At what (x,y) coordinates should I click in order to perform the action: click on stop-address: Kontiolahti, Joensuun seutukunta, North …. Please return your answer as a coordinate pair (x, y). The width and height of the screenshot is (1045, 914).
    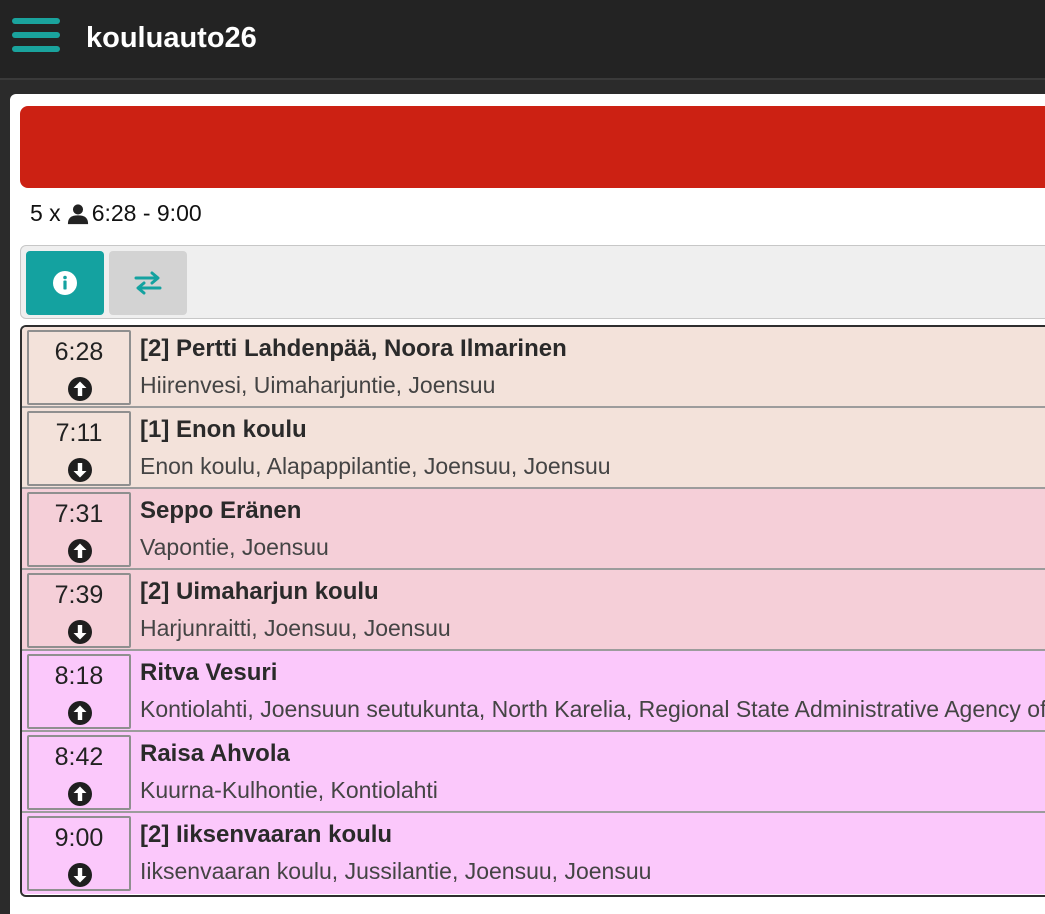
    Looking at the image, I should click on (592, 709).